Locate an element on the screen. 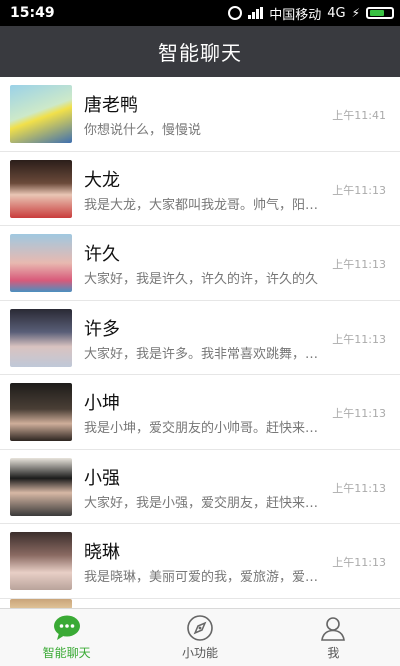 The height and width of the screenshot is (666, 400). chat-name: 小坤 is located at coordinates (102, 403).